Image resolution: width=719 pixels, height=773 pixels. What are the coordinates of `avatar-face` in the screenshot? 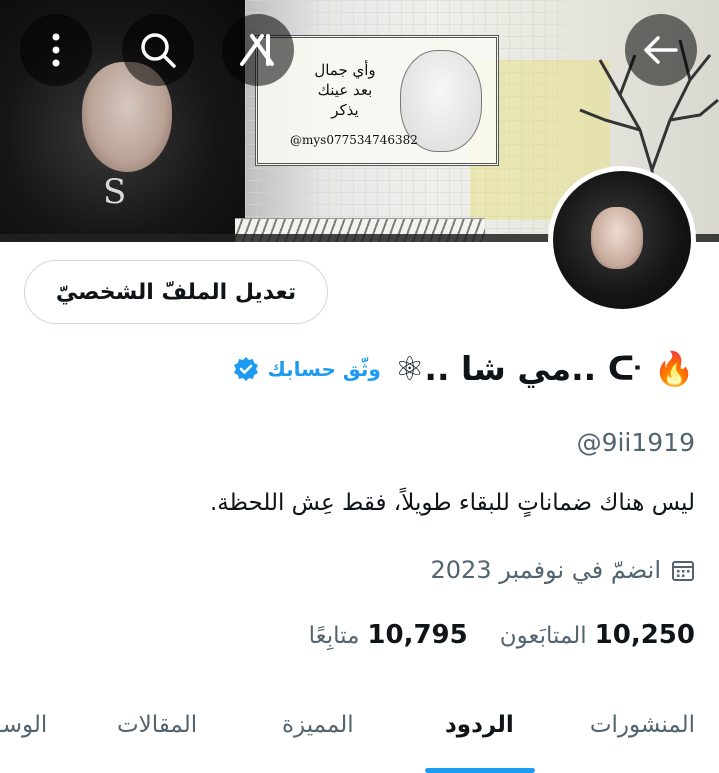 It's located at (617, 238).